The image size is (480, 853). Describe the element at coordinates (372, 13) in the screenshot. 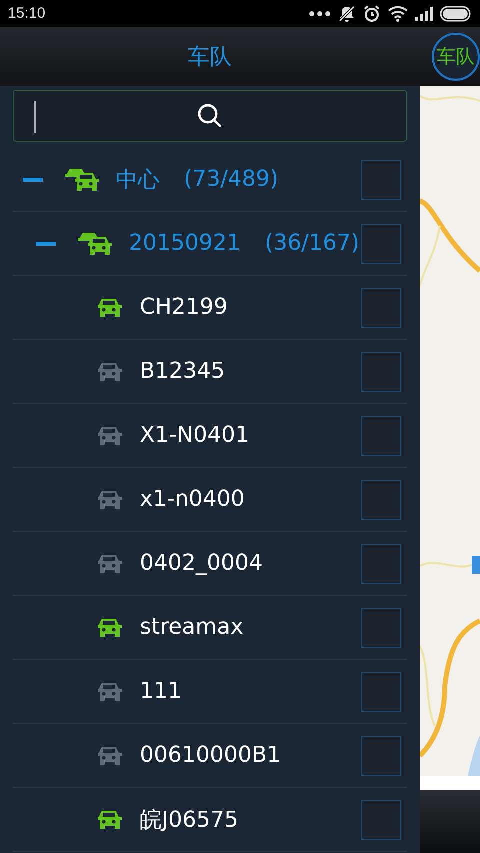

I see `alarm-clock-icon` at that location.